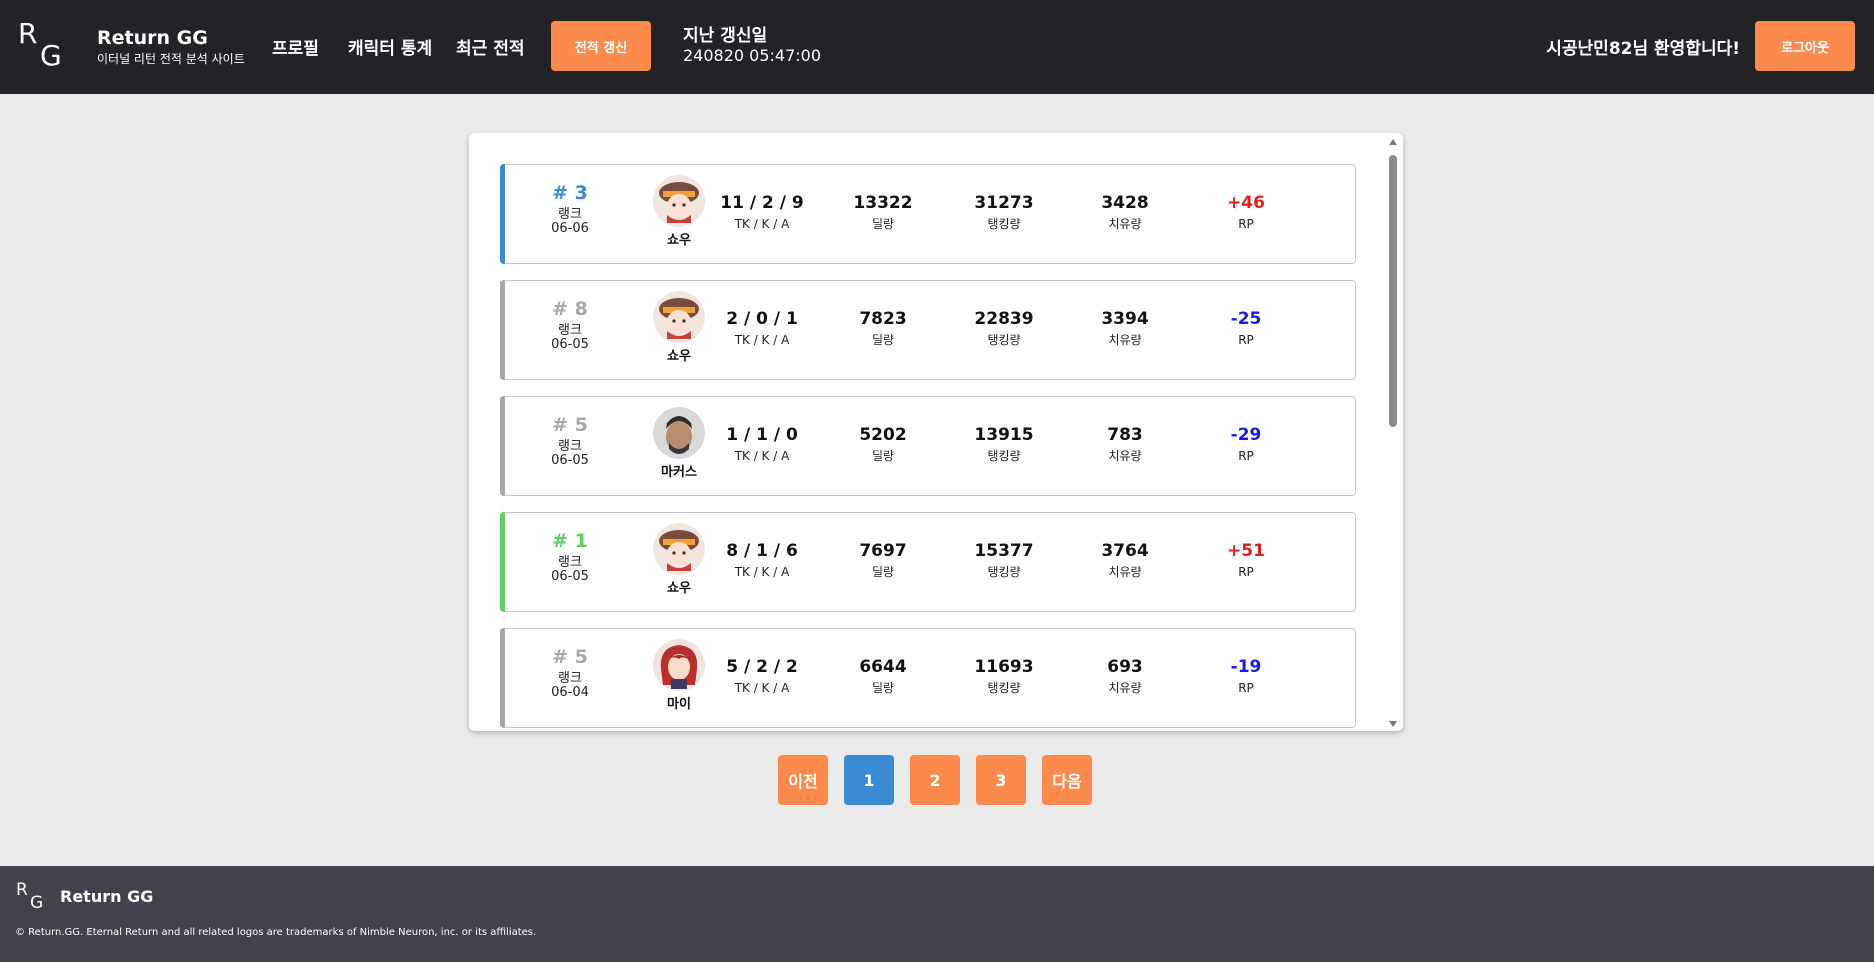  What do you see at coordinates (883, 212) in the screenshot?
I see `damage-stat: 13322 딜량` at bounding box center [883, 212].